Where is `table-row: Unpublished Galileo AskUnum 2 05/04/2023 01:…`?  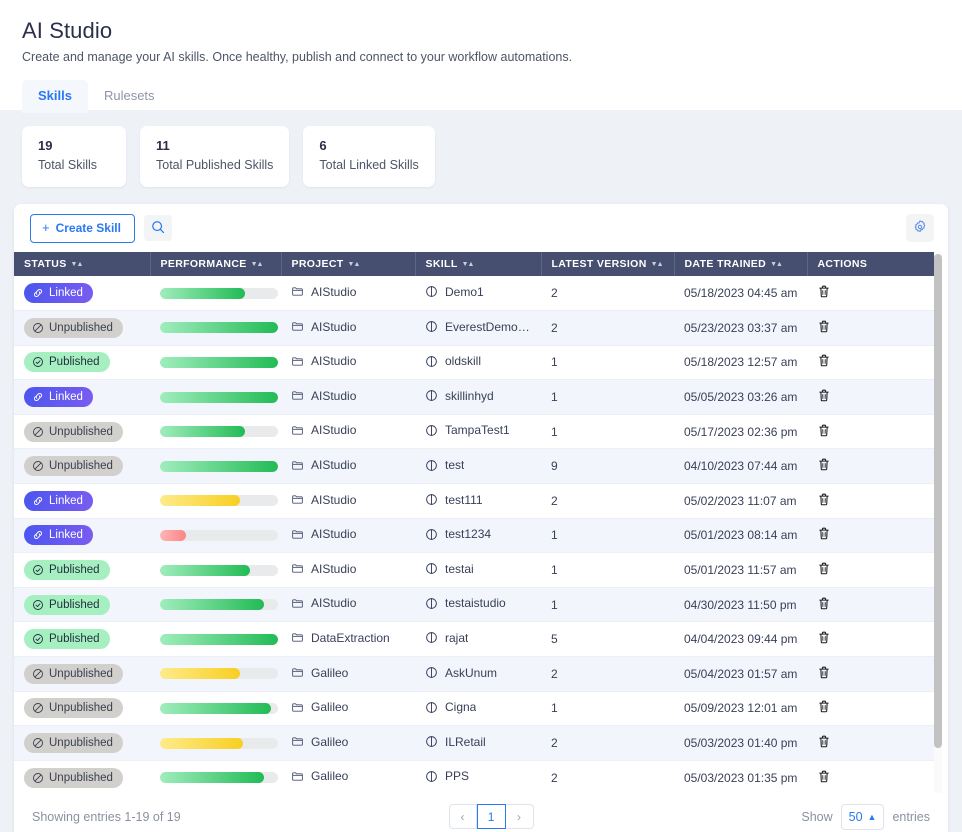 table-row: Unpublished Galileo AskUnum 2 05/04/2023 01:… is located at coordinates (477, 674).